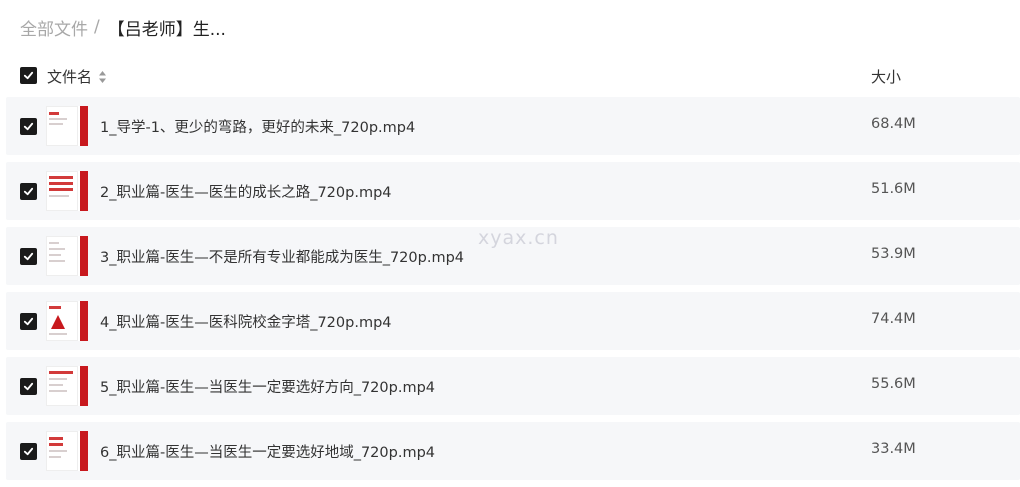  Describe the element at coordinates (893, 449) in the screenshot. I see `file-size: 33.4M` at that location.